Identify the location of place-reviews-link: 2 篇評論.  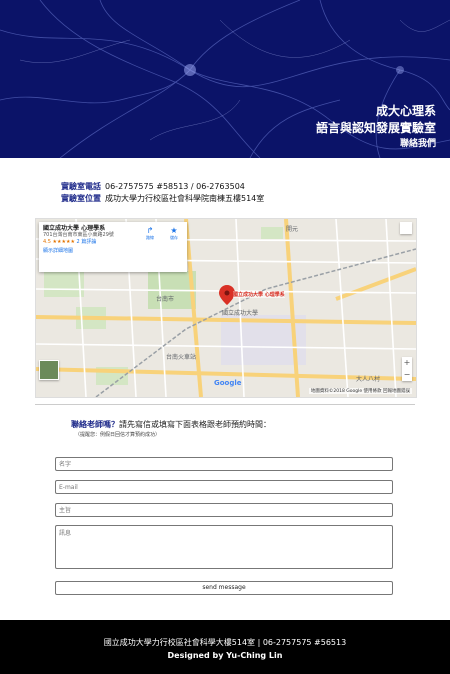
(87, 242).